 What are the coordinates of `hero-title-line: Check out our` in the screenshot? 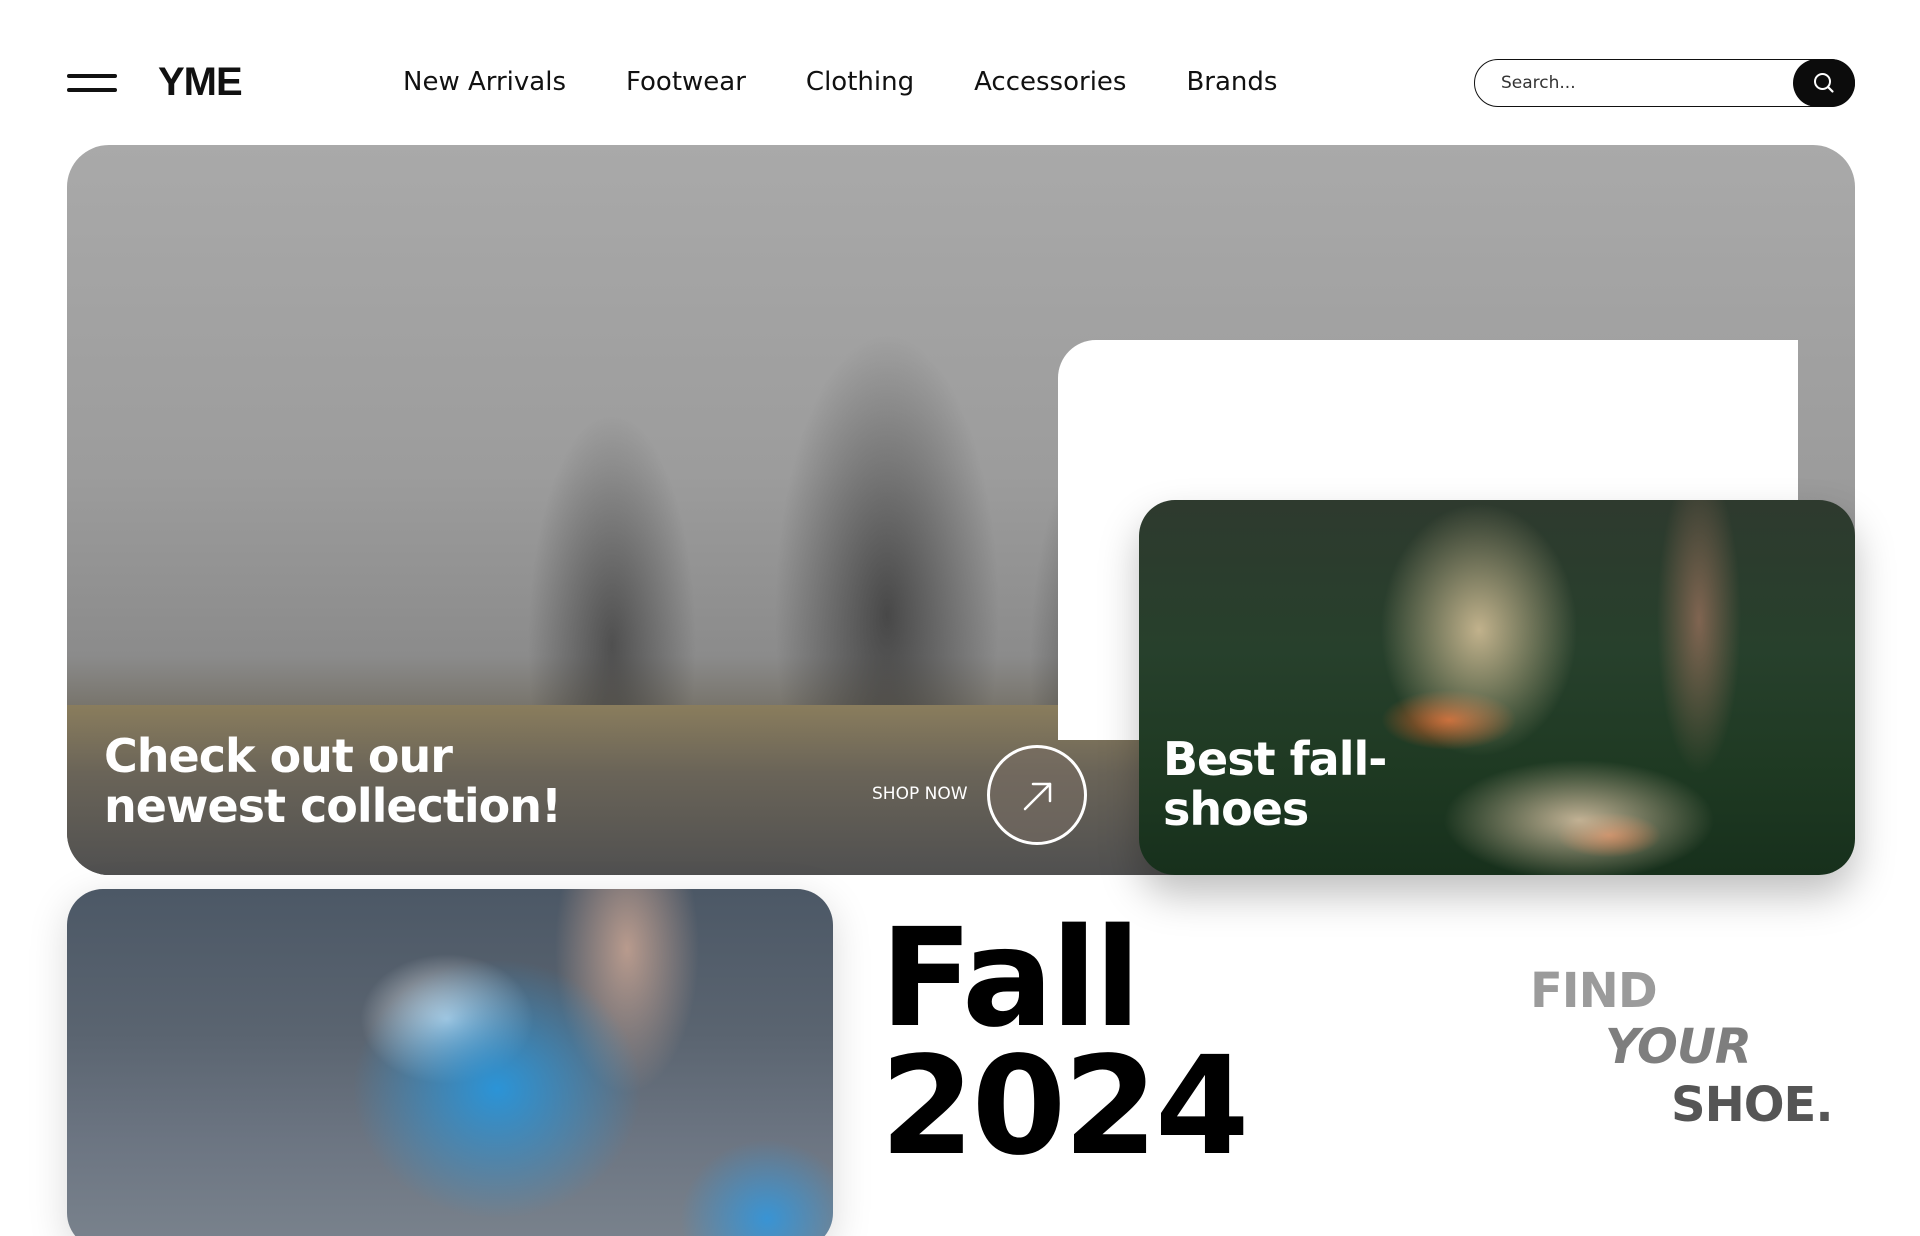 It's located at (278, 756).